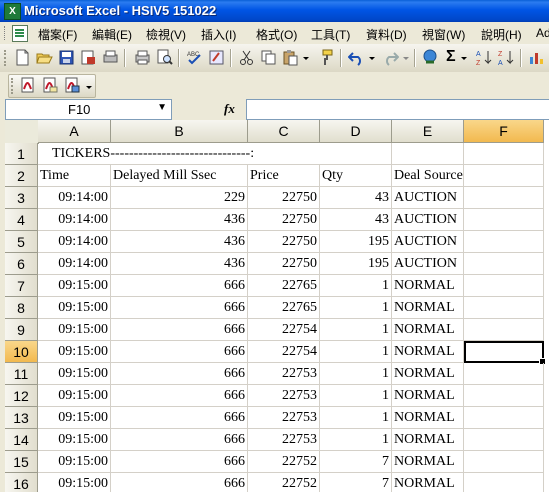  What do you see at coordinates (21, 482) in the screenshot?
I see `row-header-16: 16` at bounding box center [21, 482].